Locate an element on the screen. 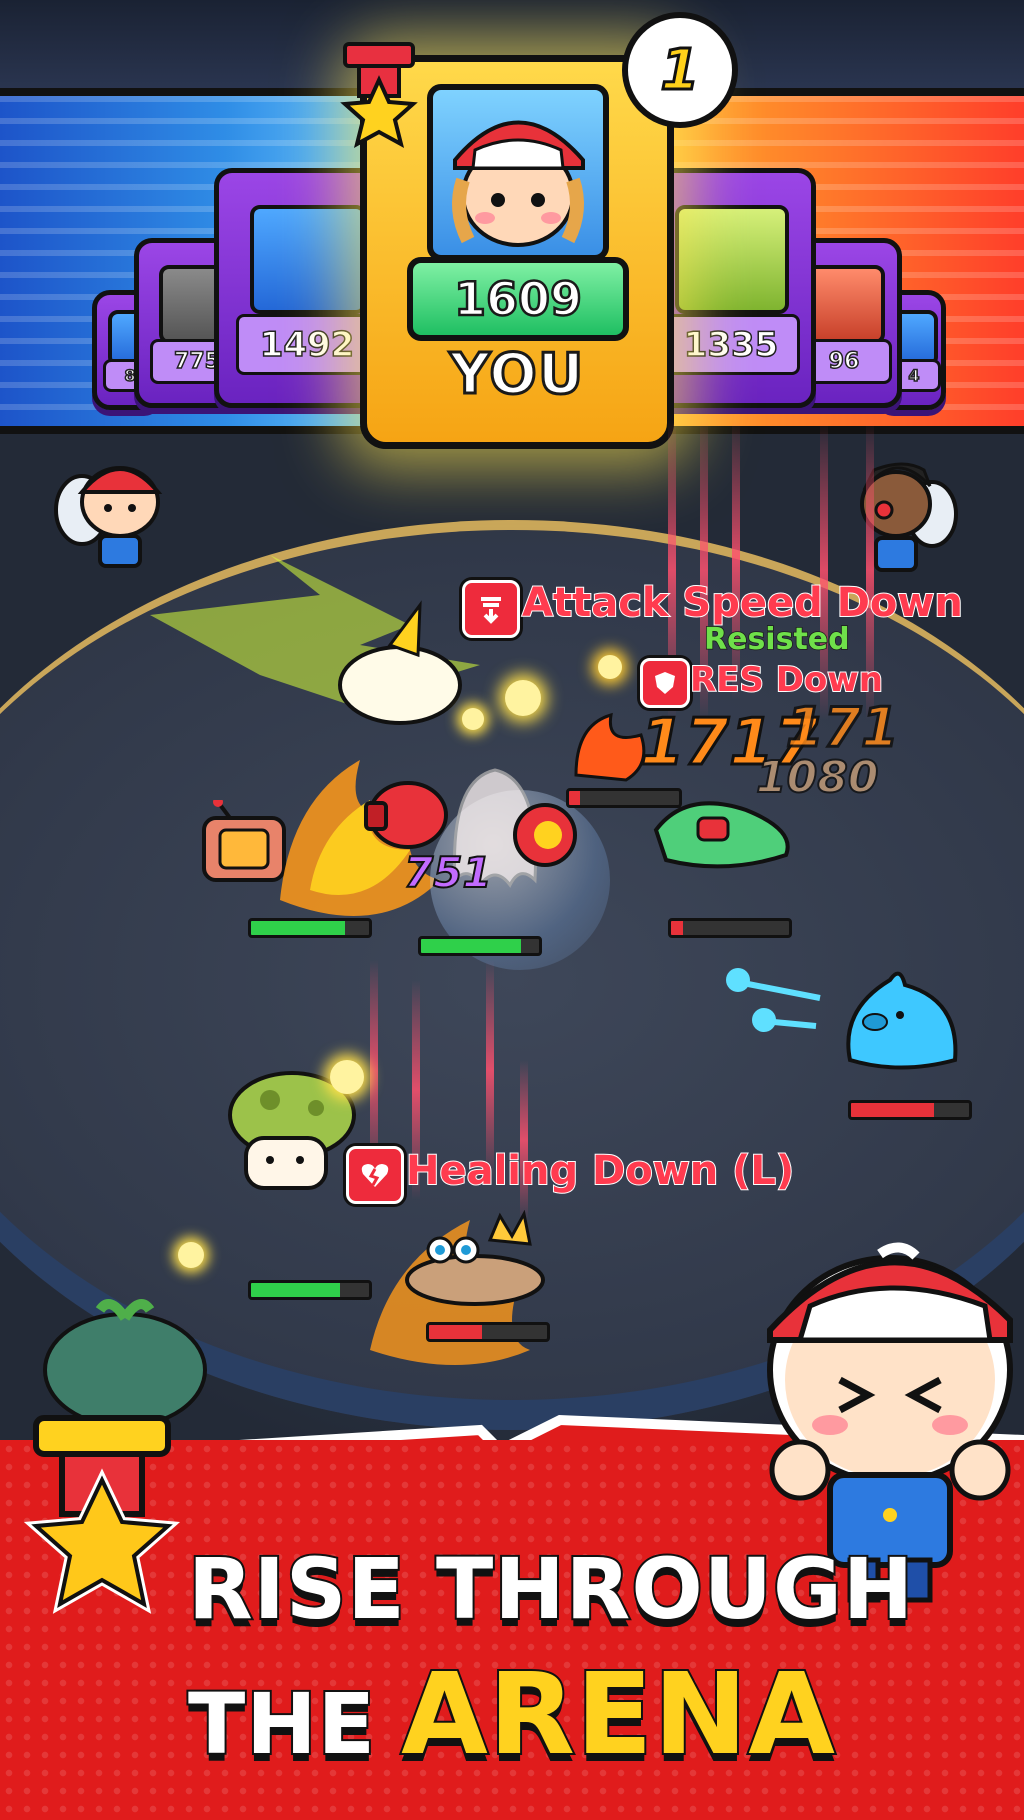  crown-creature-icon is located at coordinates (475, 1258).